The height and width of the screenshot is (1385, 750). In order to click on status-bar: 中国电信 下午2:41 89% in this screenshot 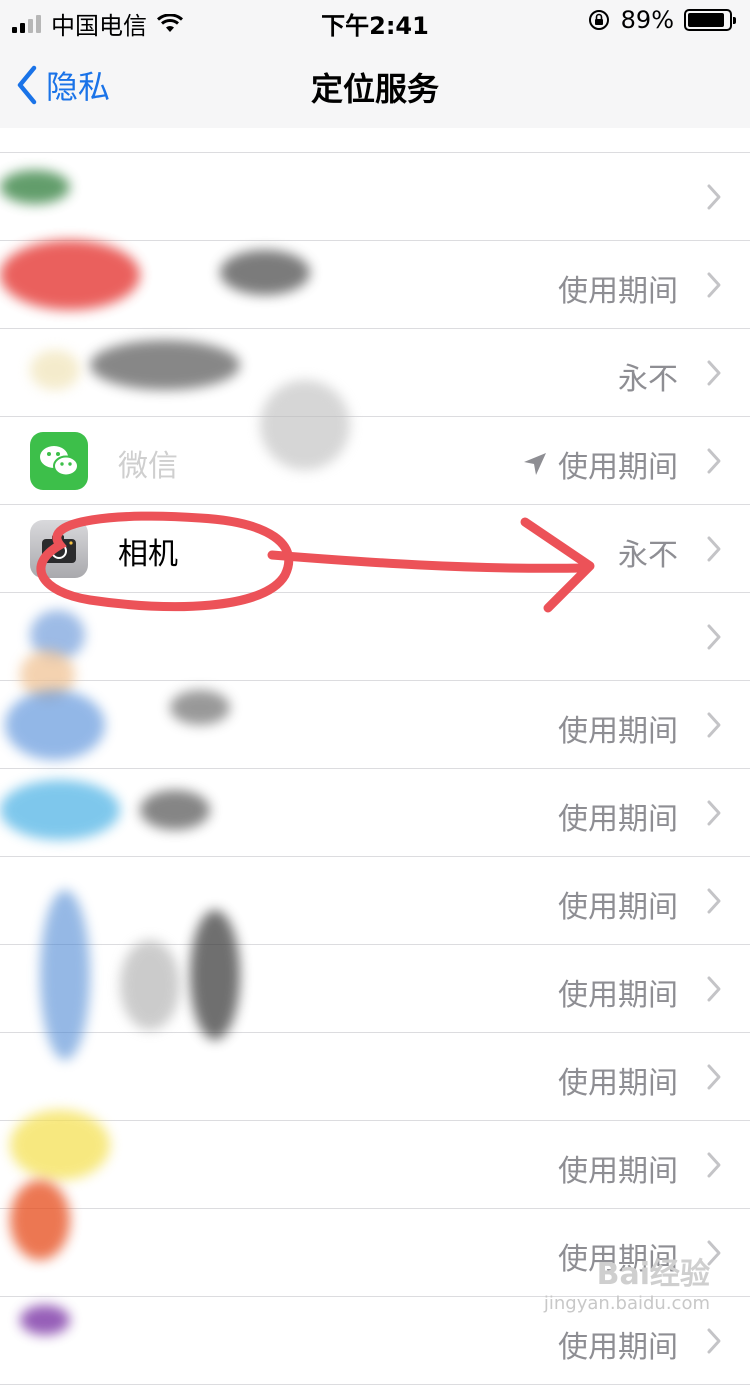, I will do `click(375, 20)`.